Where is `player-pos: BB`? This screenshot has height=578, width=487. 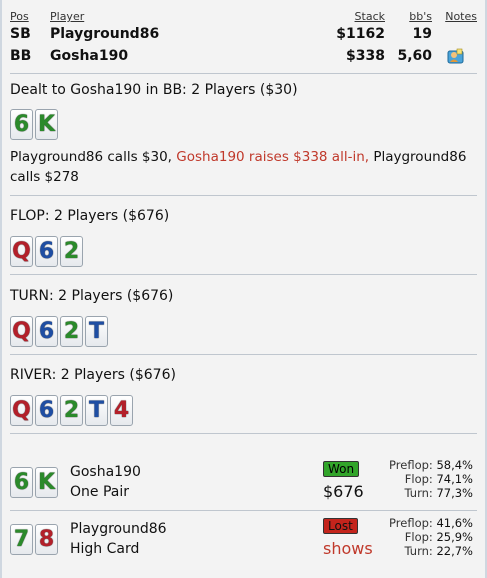 player-pos: BB is located at coordinates (21, 56).